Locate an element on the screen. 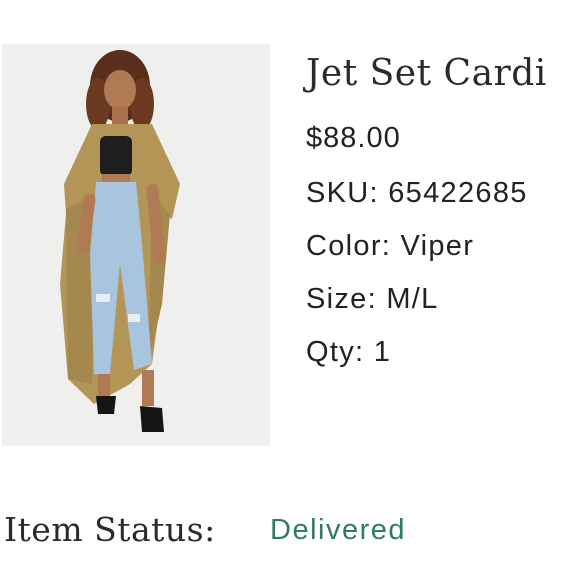  product-size: Size: M/L is located at coordinates (372, 299).